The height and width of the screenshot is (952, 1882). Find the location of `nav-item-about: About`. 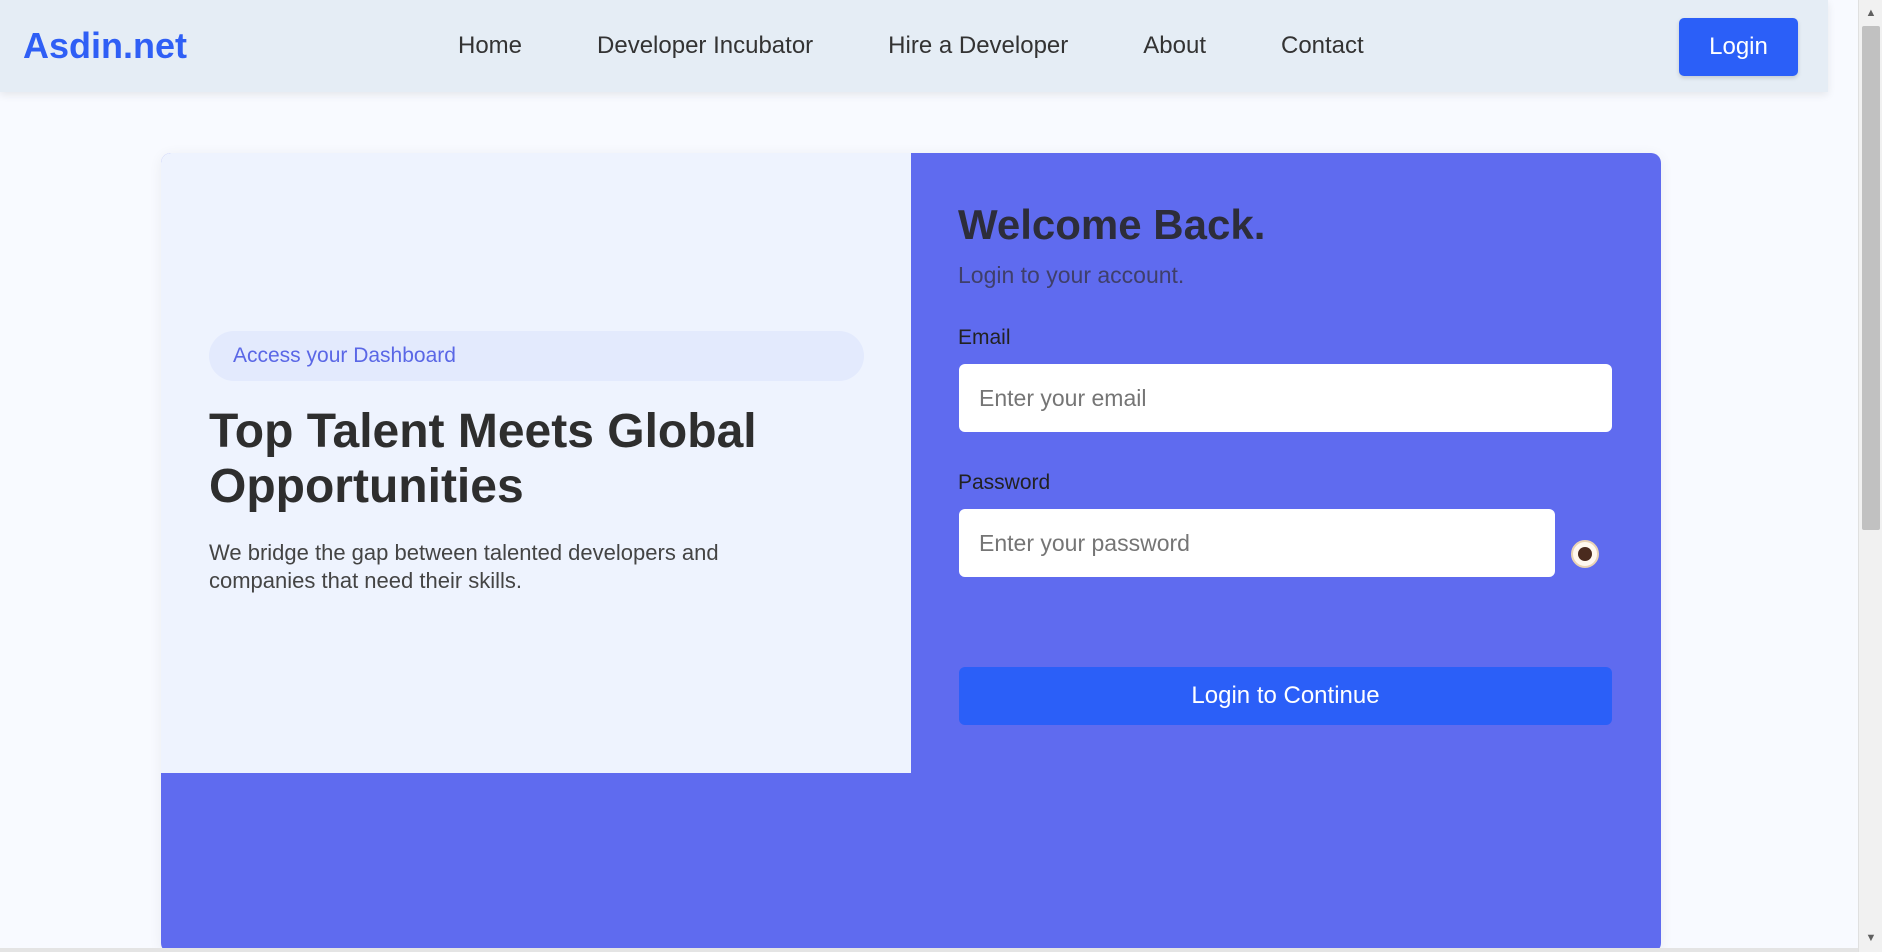

nav-item-about: About is located at coordinates (1174, 46).